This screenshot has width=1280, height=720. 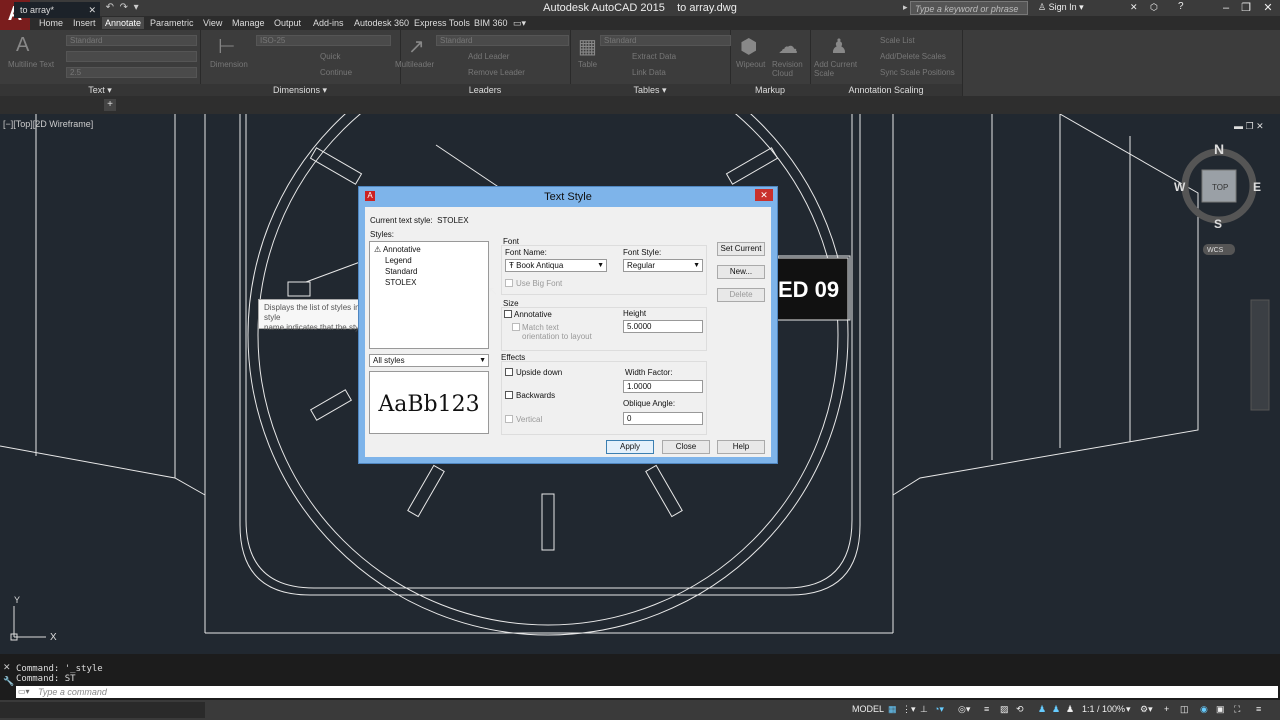 What do you see at coordinates (750, 64) in the screenshot?
I see `wipeout-button: Wipeout` at bounding box center [750, 64].